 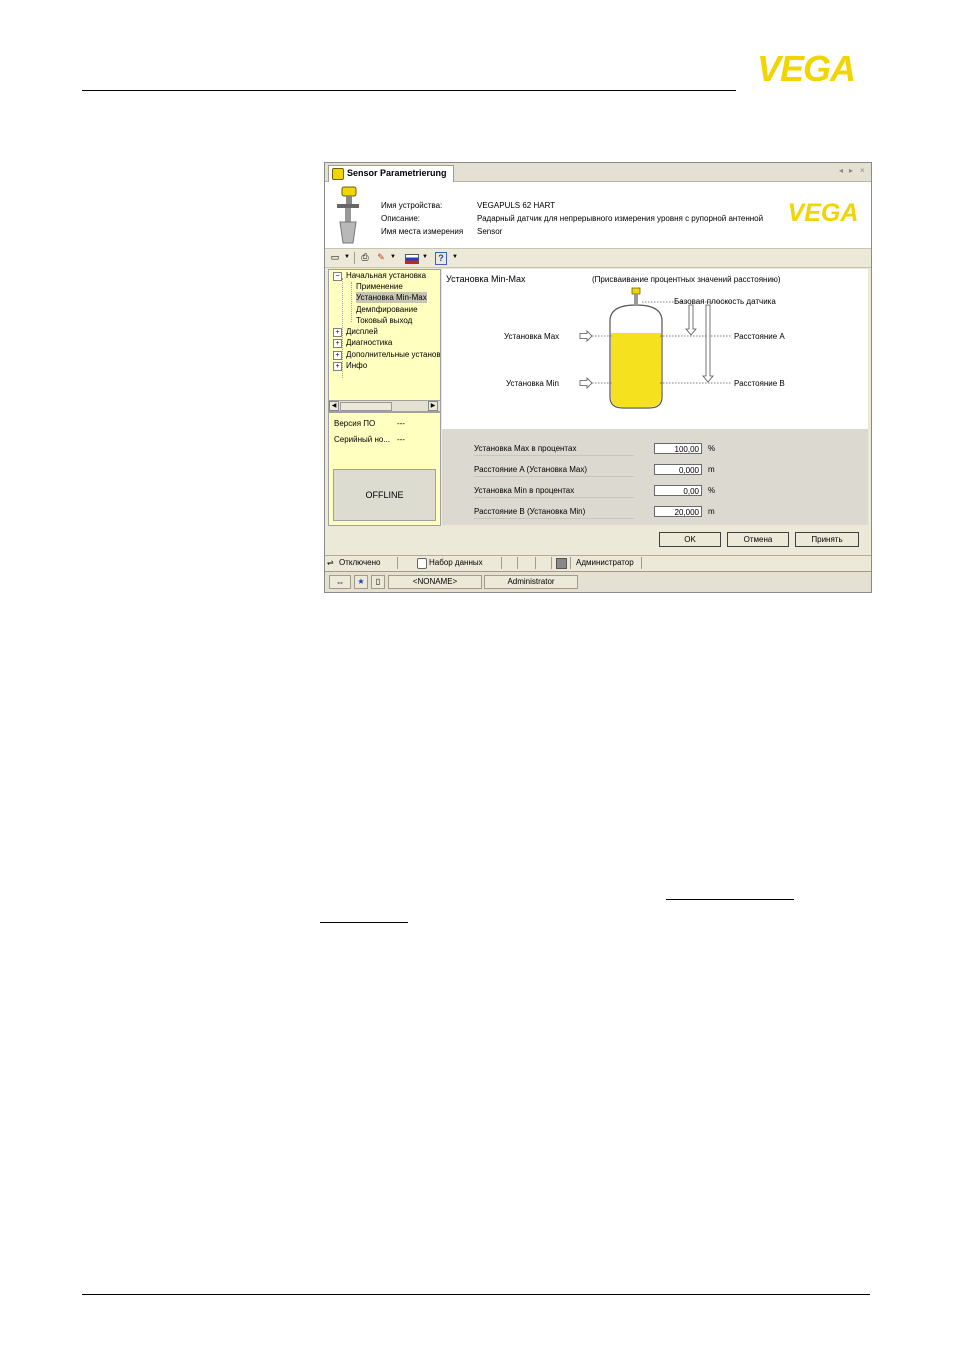 What do you see at coordinates (525, 448) in the screenshot?
I see `param-label: Установка Max в процентах` at bounding box center [525, 448].